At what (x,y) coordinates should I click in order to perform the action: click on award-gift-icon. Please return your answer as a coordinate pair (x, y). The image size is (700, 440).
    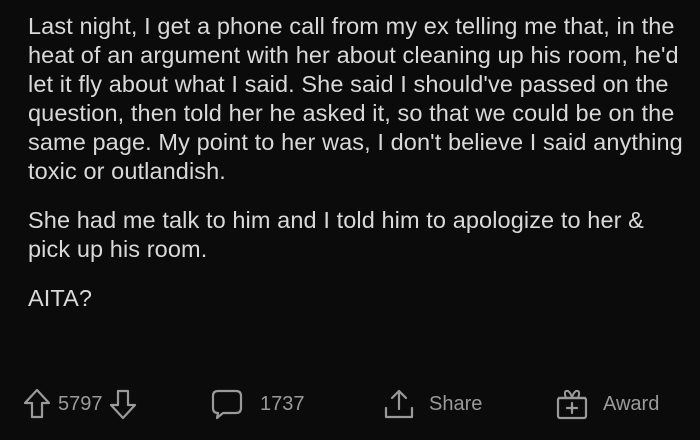
    Looking at the image, I should click on (572, 404).